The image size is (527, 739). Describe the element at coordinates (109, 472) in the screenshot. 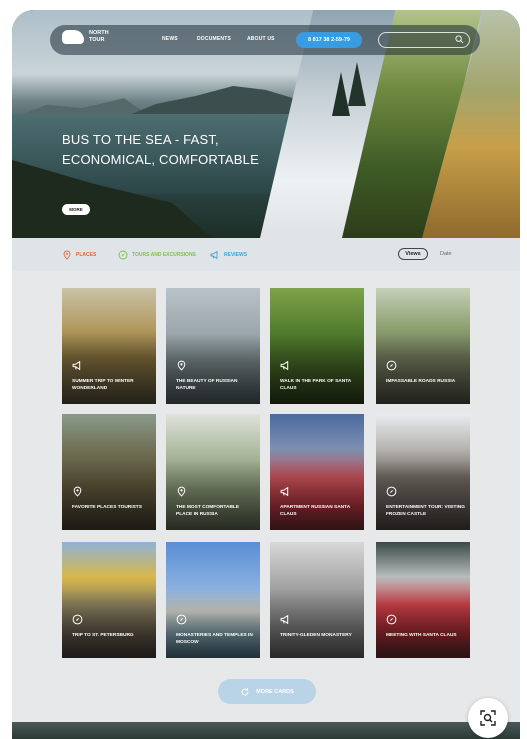

I see `card-favorite-places: FAVORITE PLACES TOURISTS` at that location.